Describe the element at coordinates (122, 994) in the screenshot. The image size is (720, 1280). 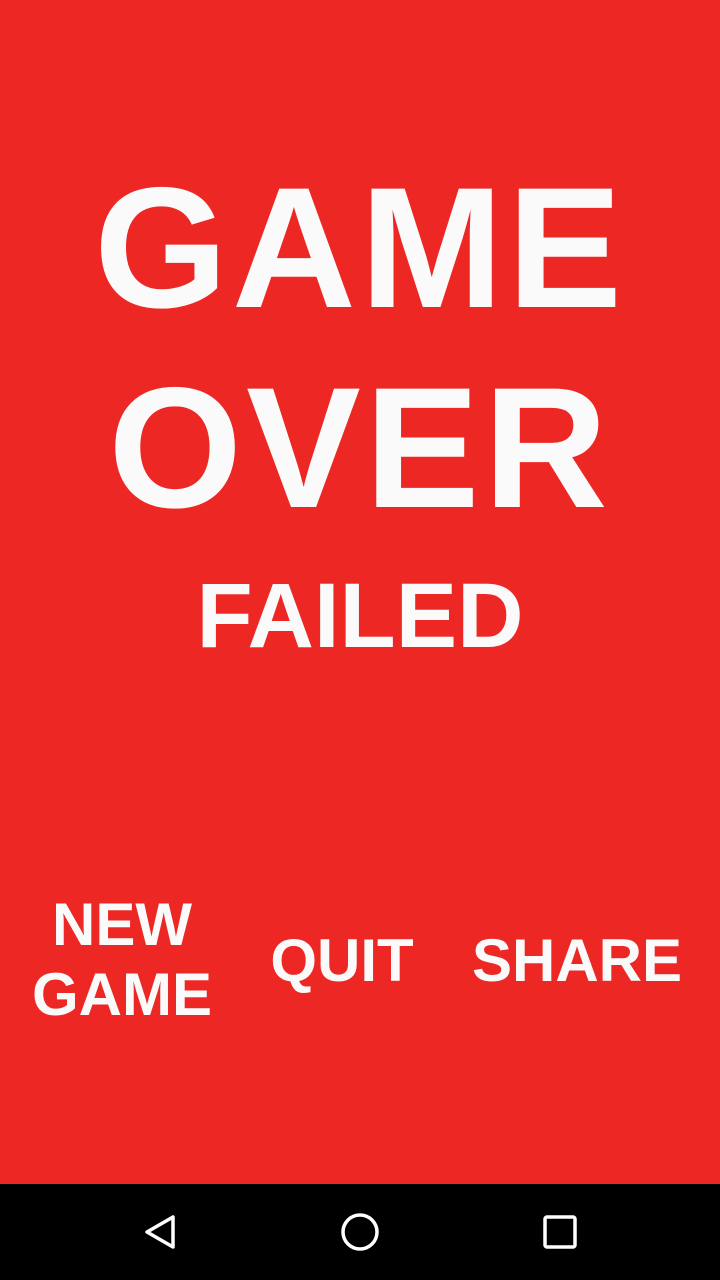
I see `new-game-label-line-2: GAME` at that location.